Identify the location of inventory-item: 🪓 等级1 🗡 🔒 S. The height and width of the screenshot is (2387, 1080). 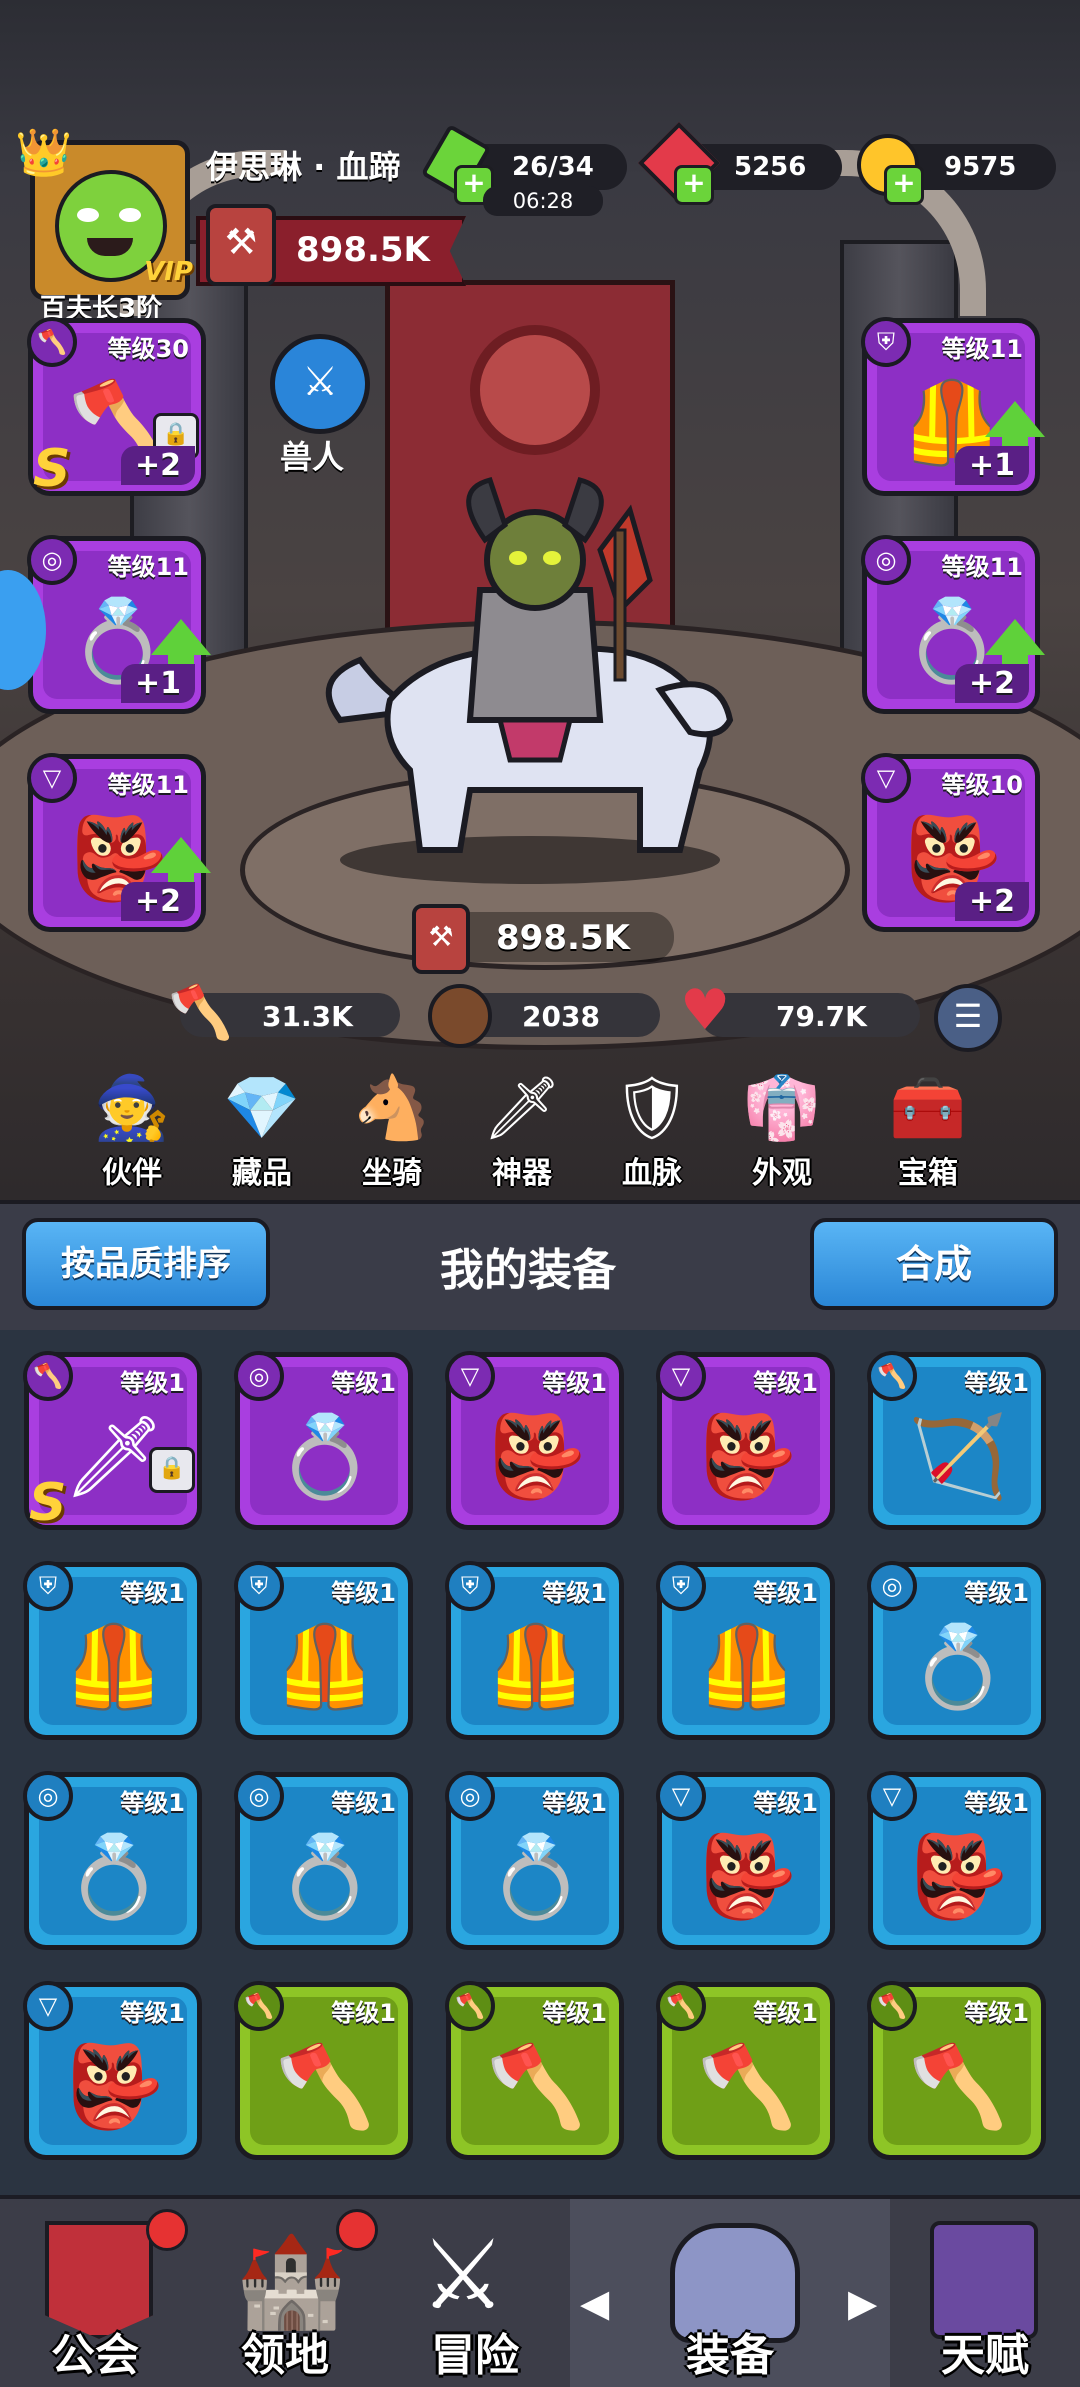
(112, 1442).